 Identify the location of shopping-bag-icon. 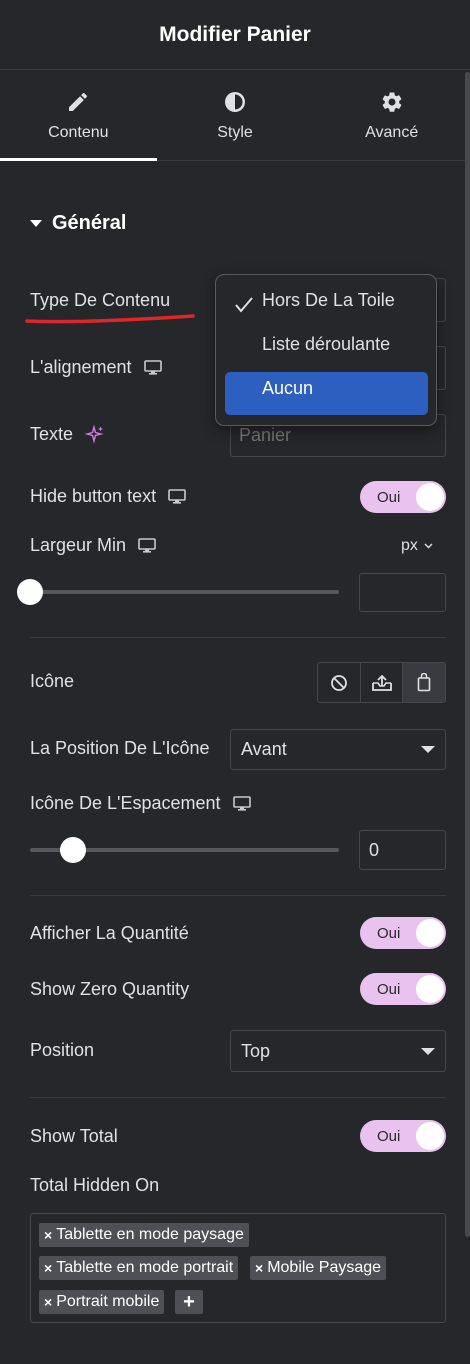
(424, 682).